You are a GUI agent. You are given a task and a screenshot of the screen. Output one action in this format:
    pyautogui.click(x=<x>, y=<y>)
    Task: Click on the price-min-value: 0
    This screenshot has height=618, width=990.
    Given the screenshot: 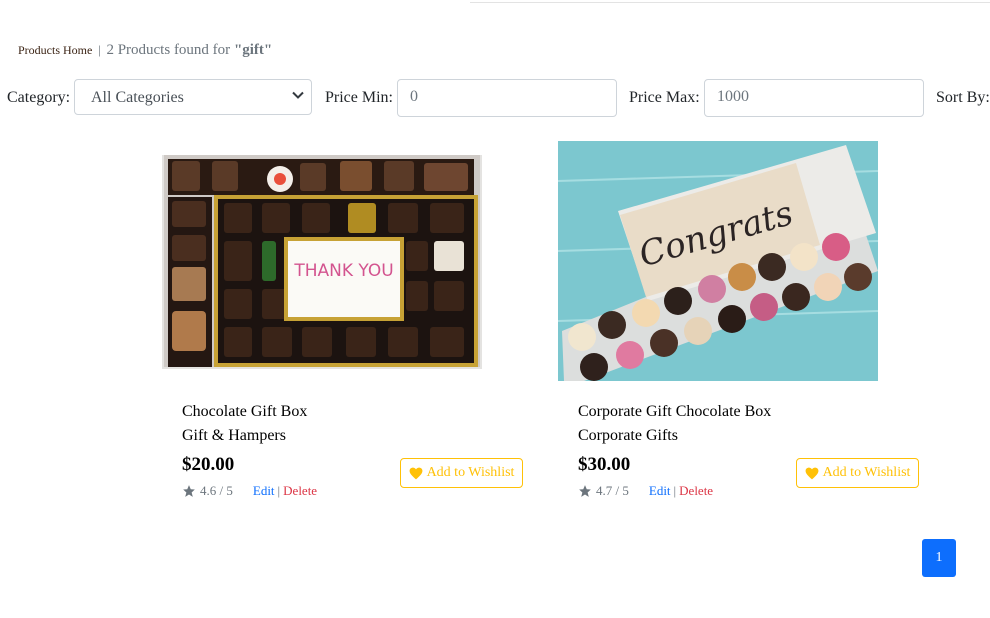 What is the action you would take?
    pyautogui.click(x=414, y=96)
    